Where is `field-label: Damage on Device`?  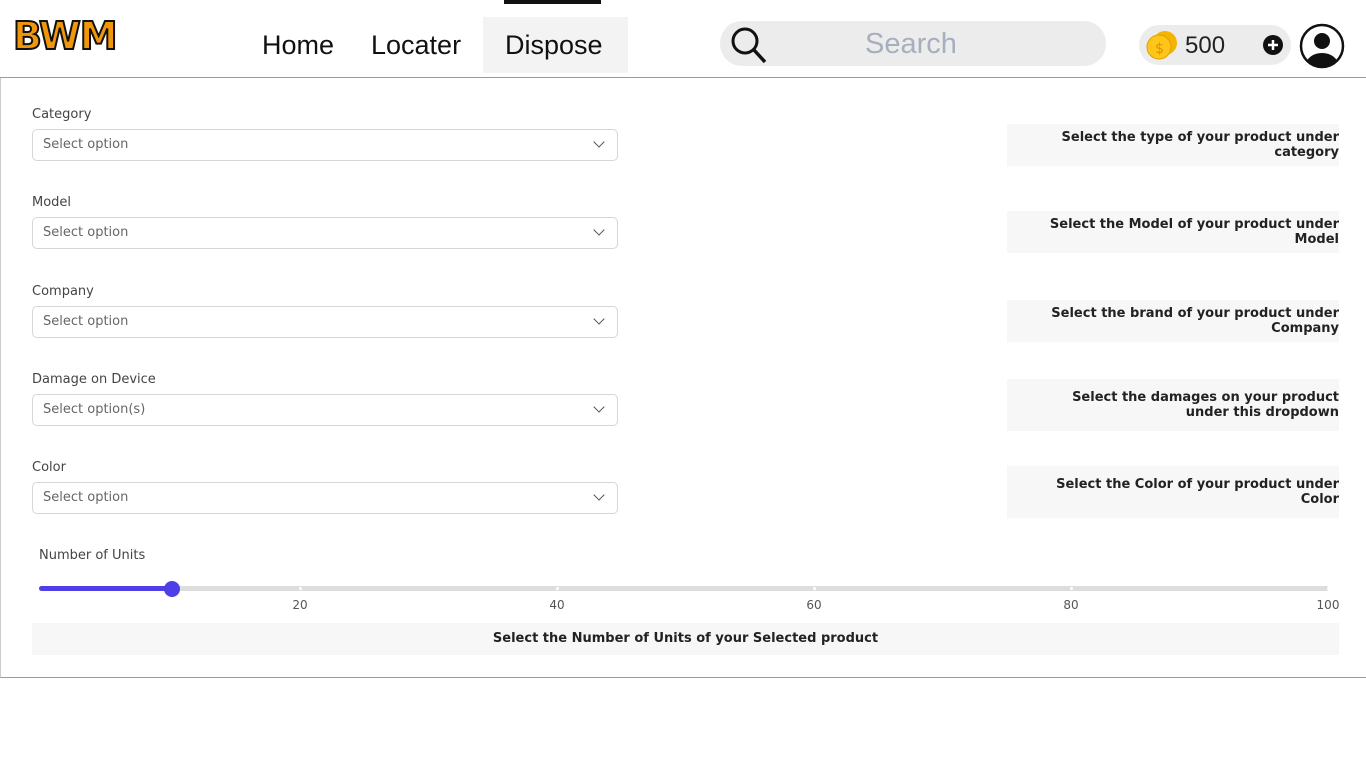
field-label: Damage on Device is located at coordinates (94, 379).